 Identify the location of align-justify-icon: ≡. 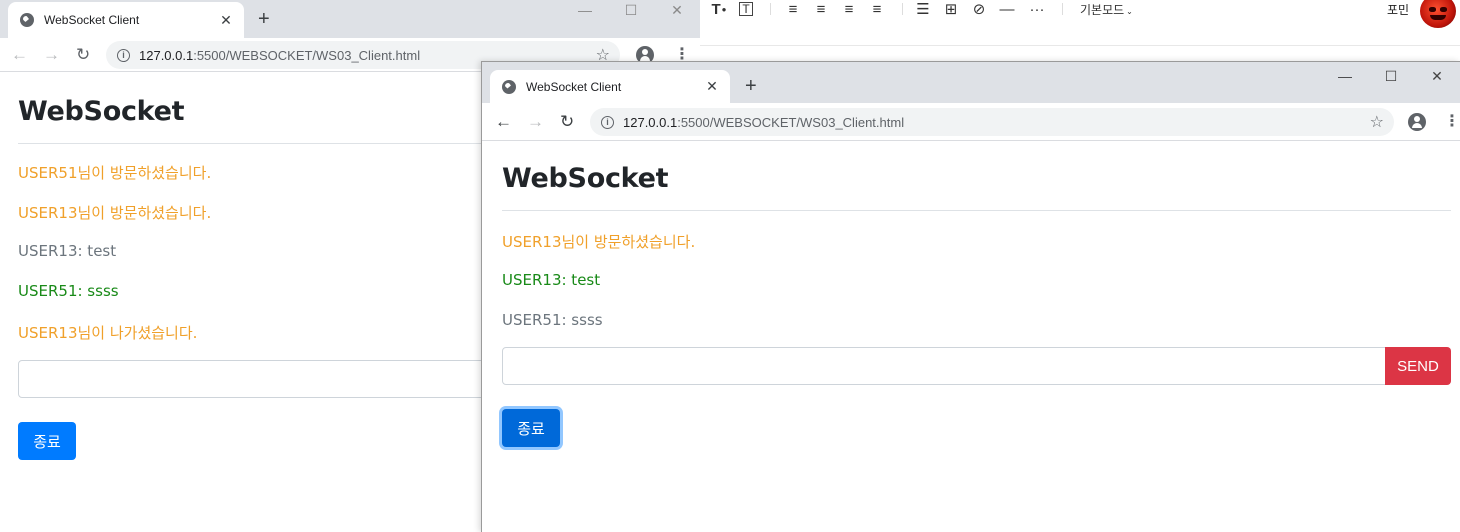
(877, 9).